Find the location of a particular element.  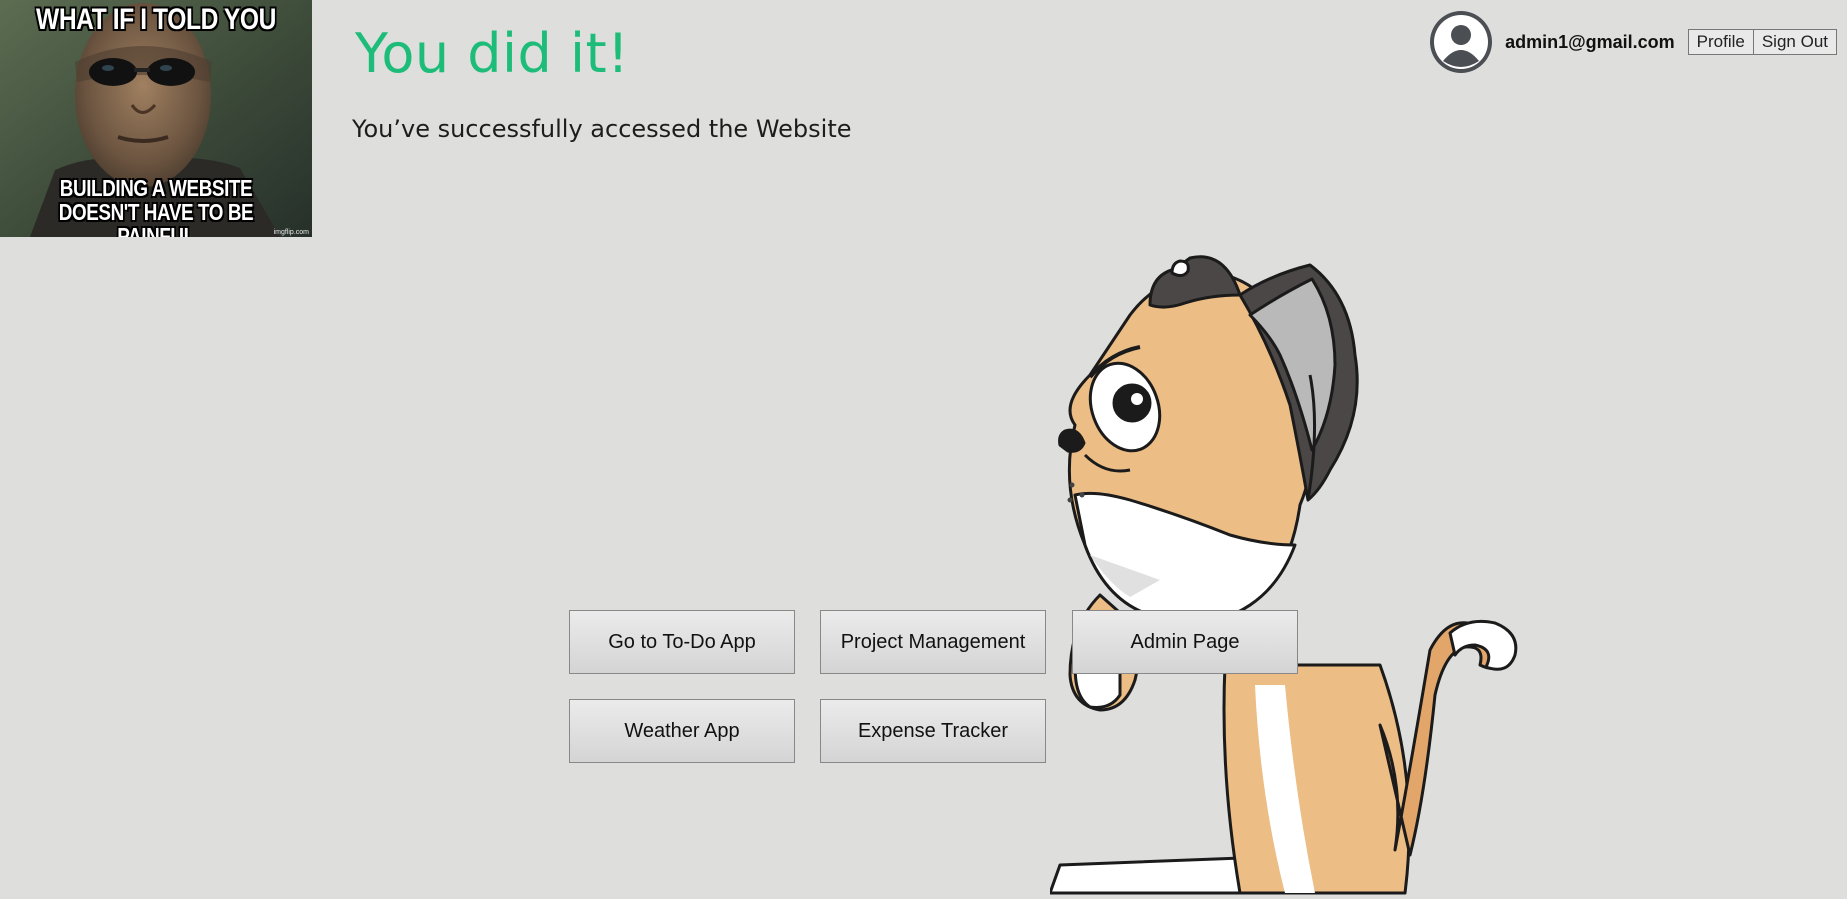

profile-button: Profile is located at coordinates (1720, 42).